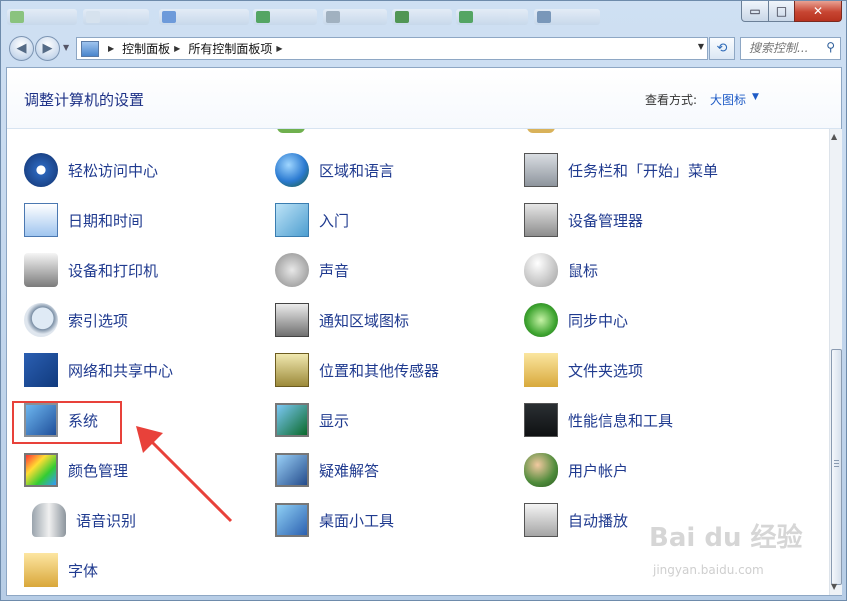  I want to click on device-manager-icon, so click(541, 220).